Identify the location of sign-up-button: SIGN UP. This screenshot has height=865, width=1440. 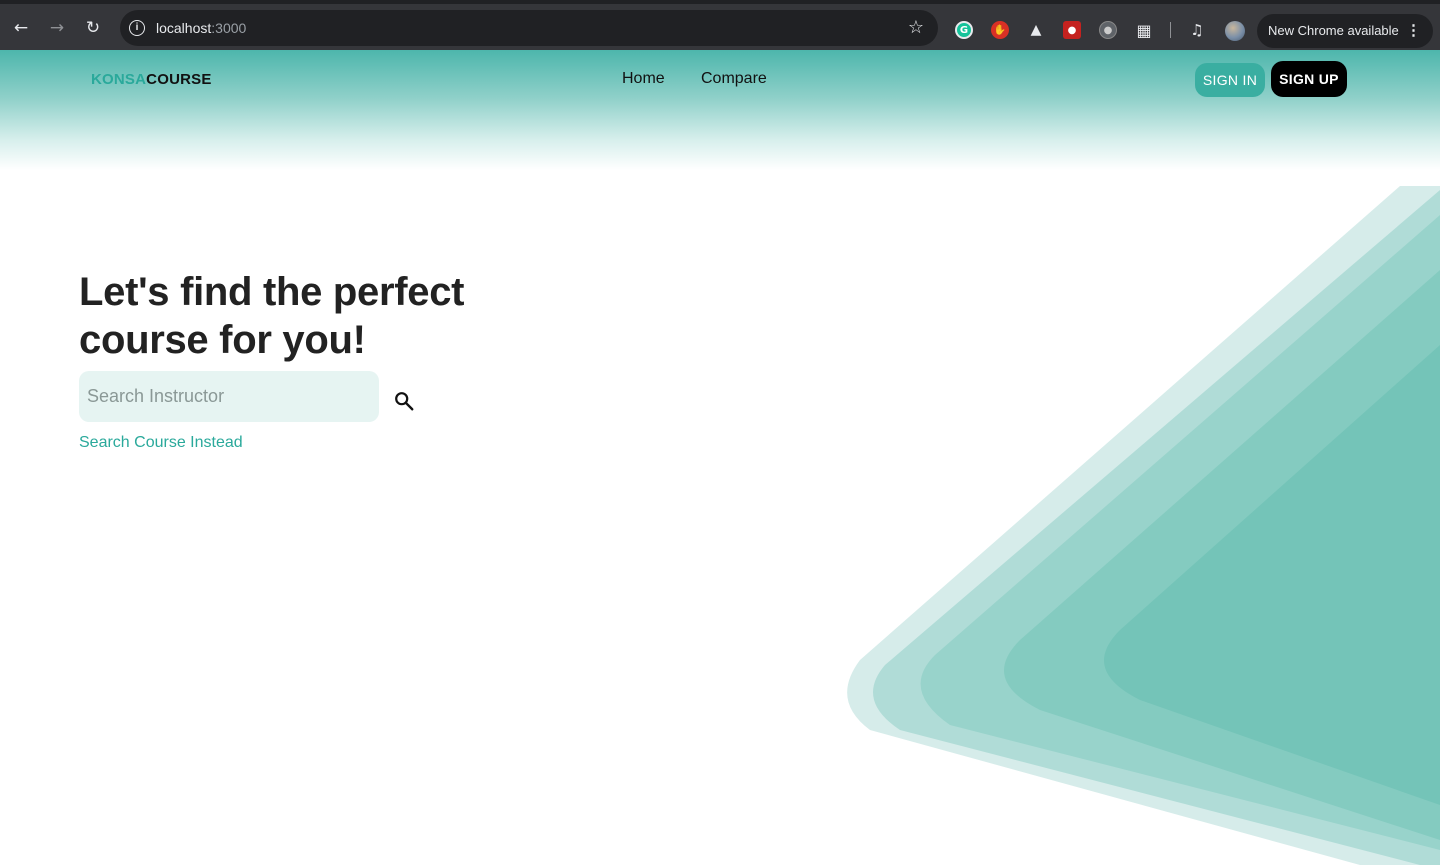
(1309, 79).